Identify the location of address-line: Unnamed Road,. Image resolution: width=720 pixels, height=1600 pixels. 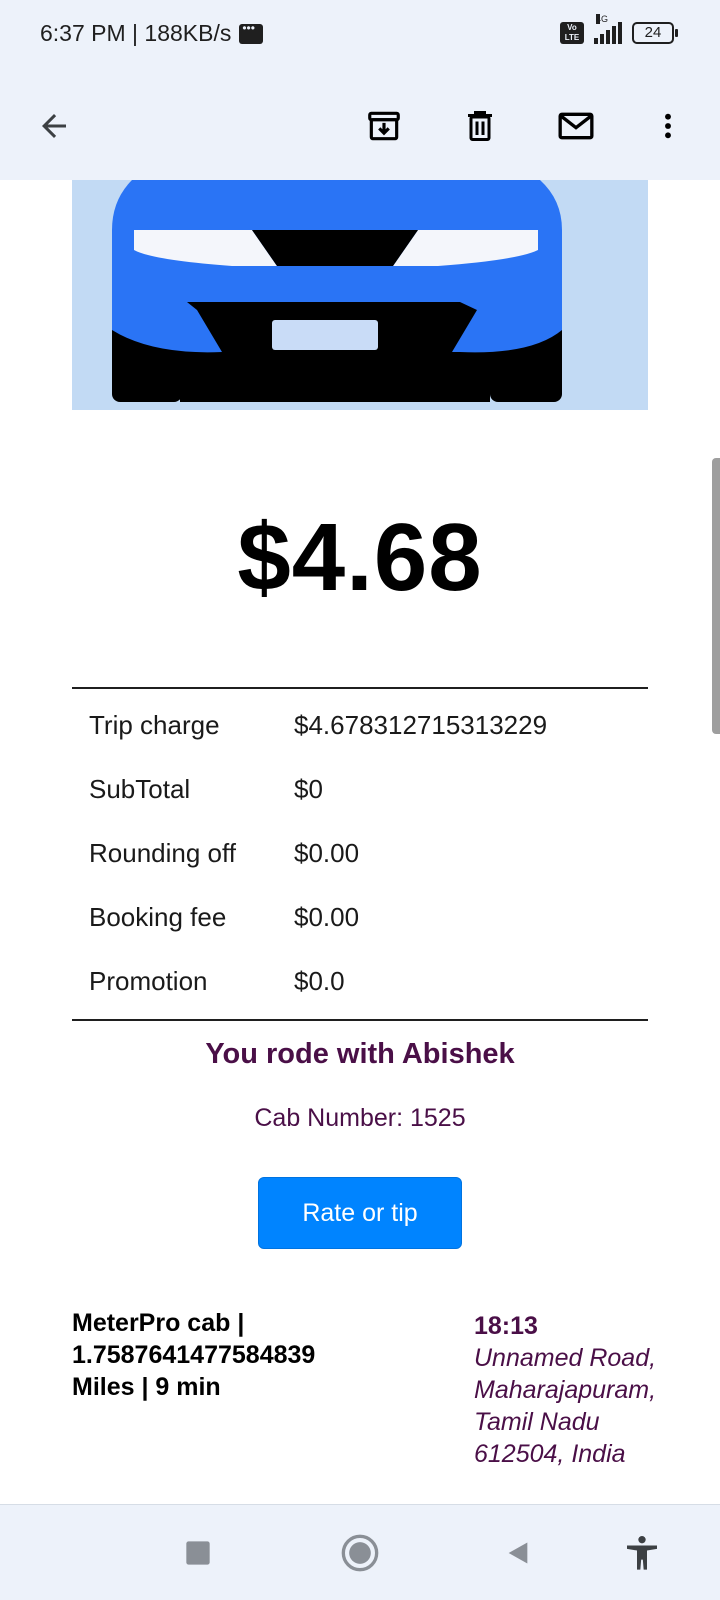
(565, 1358).